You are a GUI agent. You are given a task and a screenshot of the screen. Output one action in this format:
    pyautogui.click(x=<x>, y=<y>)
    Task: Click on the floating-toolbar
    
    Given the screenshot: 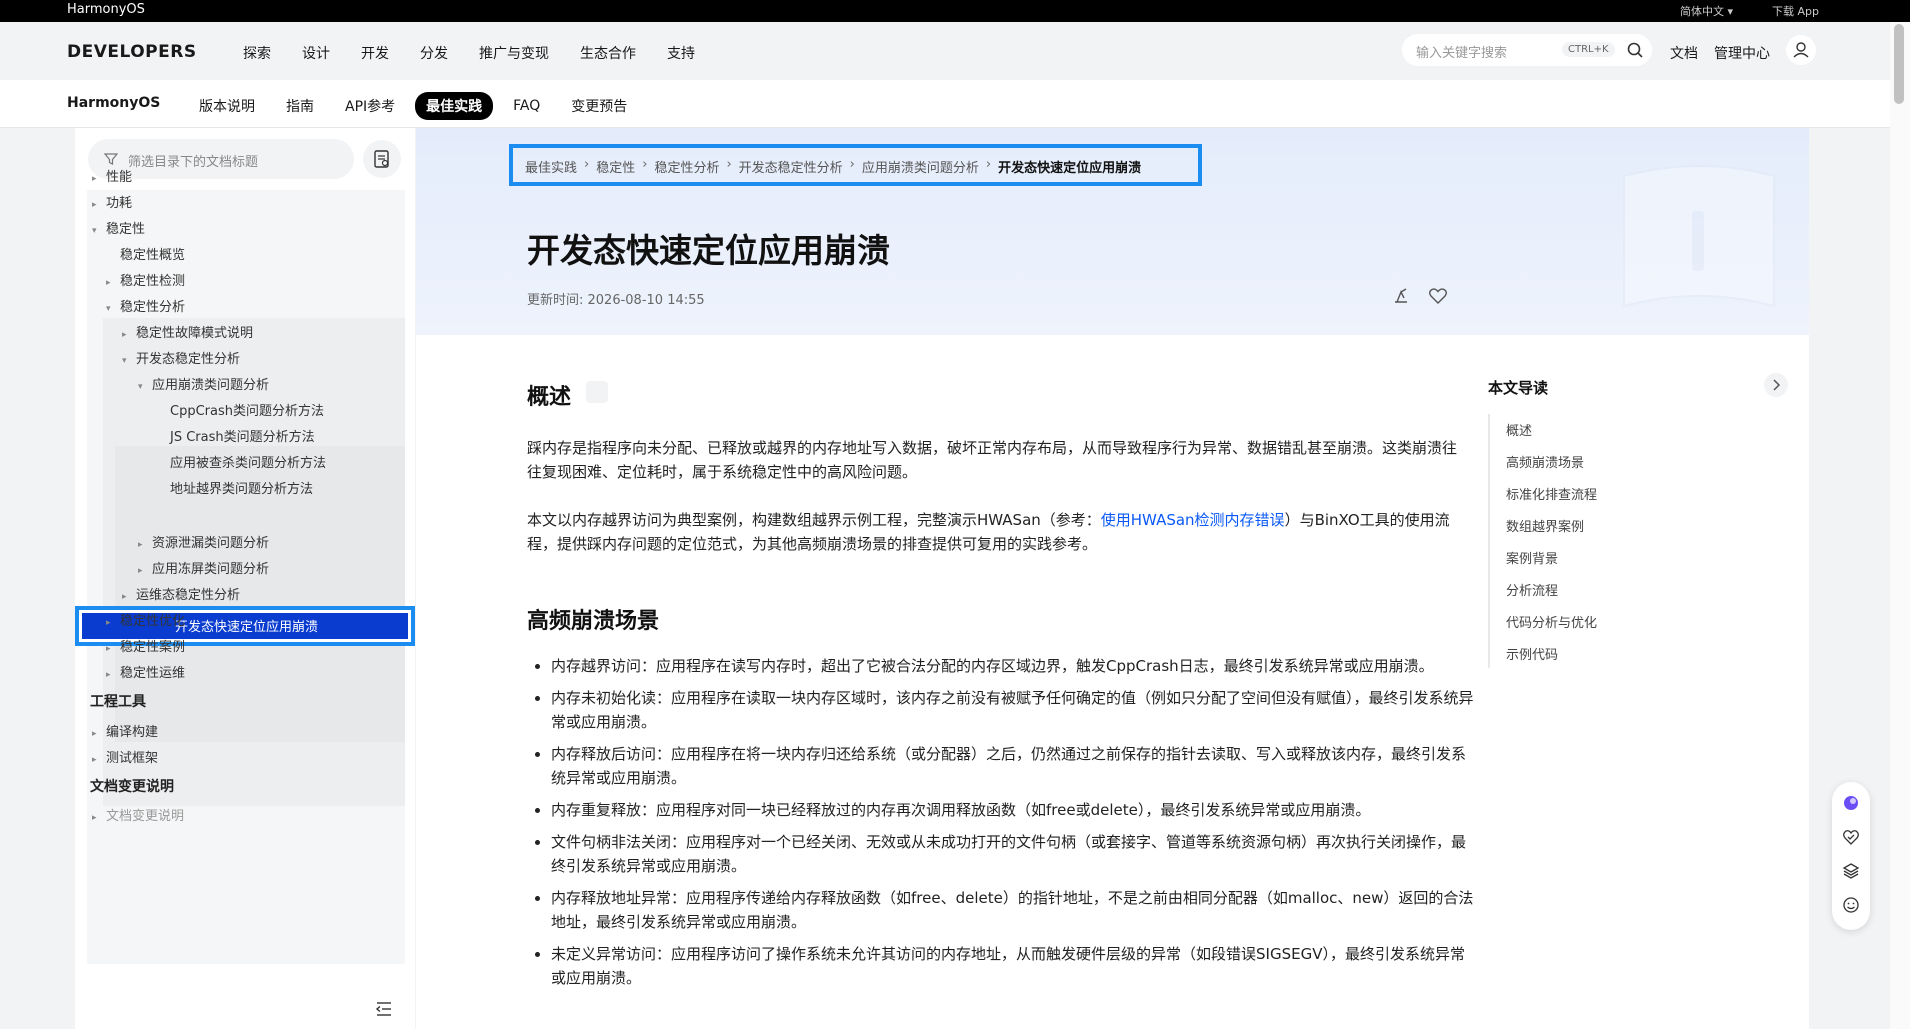 What is the action you would take?
    pyautogui.click(x=1851, y=856)
    